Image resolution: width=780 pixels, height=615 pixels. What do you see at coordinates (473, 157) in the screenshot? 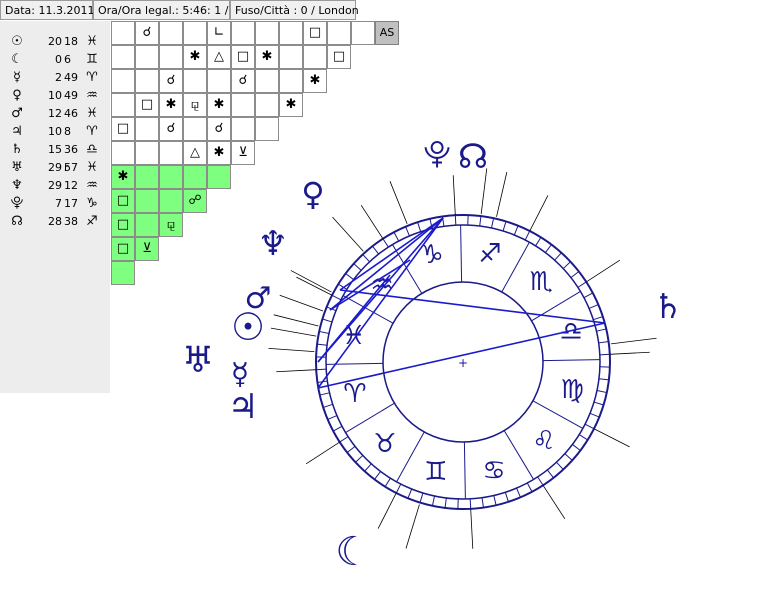
I see `node-icon: ☊` at bounding box center [473, 157].